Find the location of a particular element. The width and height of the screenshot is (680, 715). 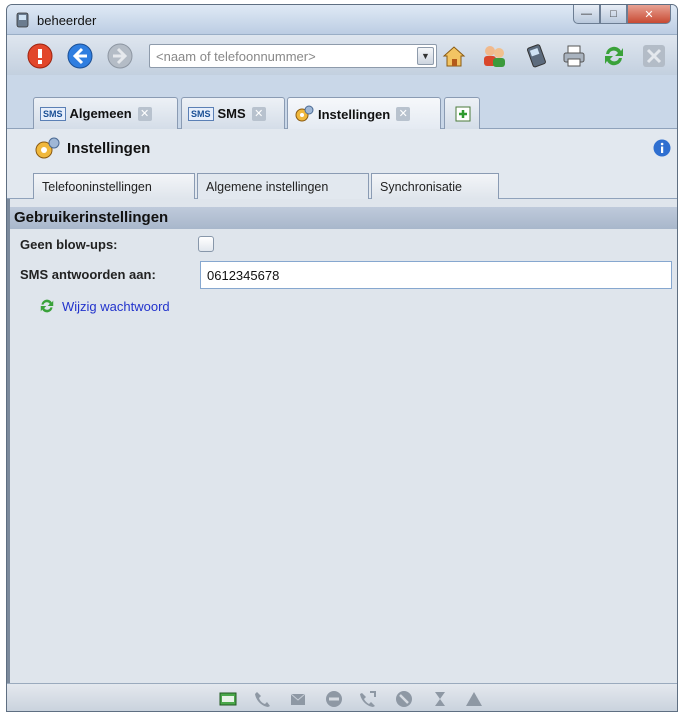

chevron-down-icon: ▼ is located at coordinates (425, 56).